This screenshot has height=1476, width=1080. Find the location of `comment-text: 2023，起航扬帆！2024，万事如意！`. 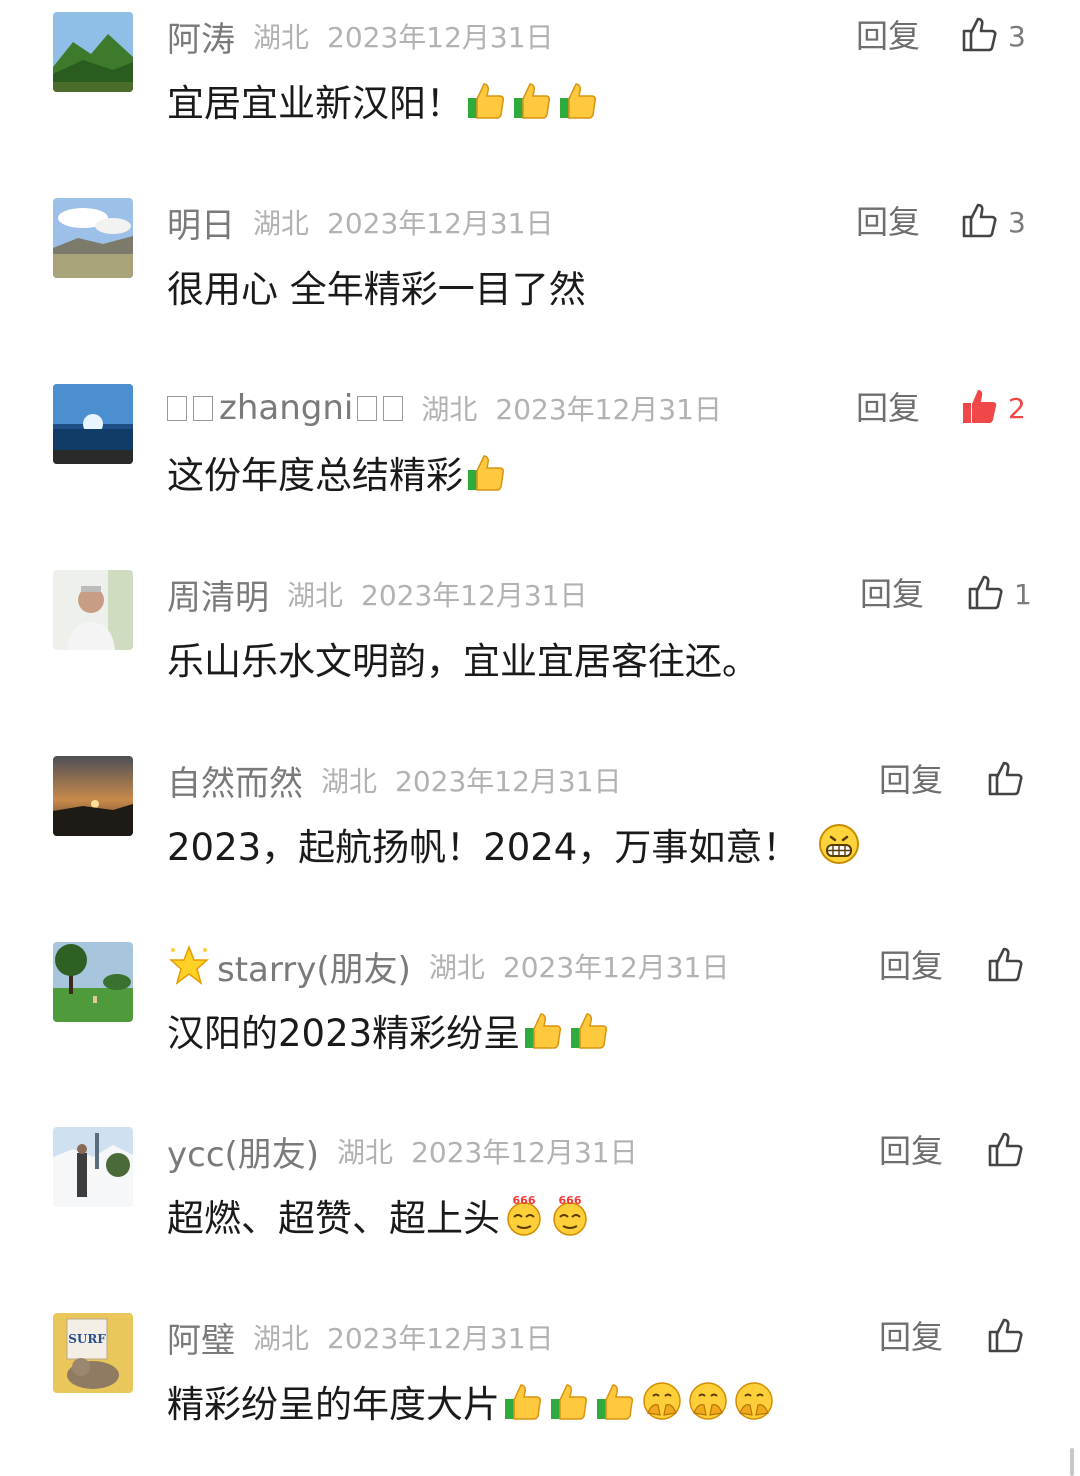

comment-text: 2023，起航扬帆！2024，万事如意！ is located at coordinates (483, 847).